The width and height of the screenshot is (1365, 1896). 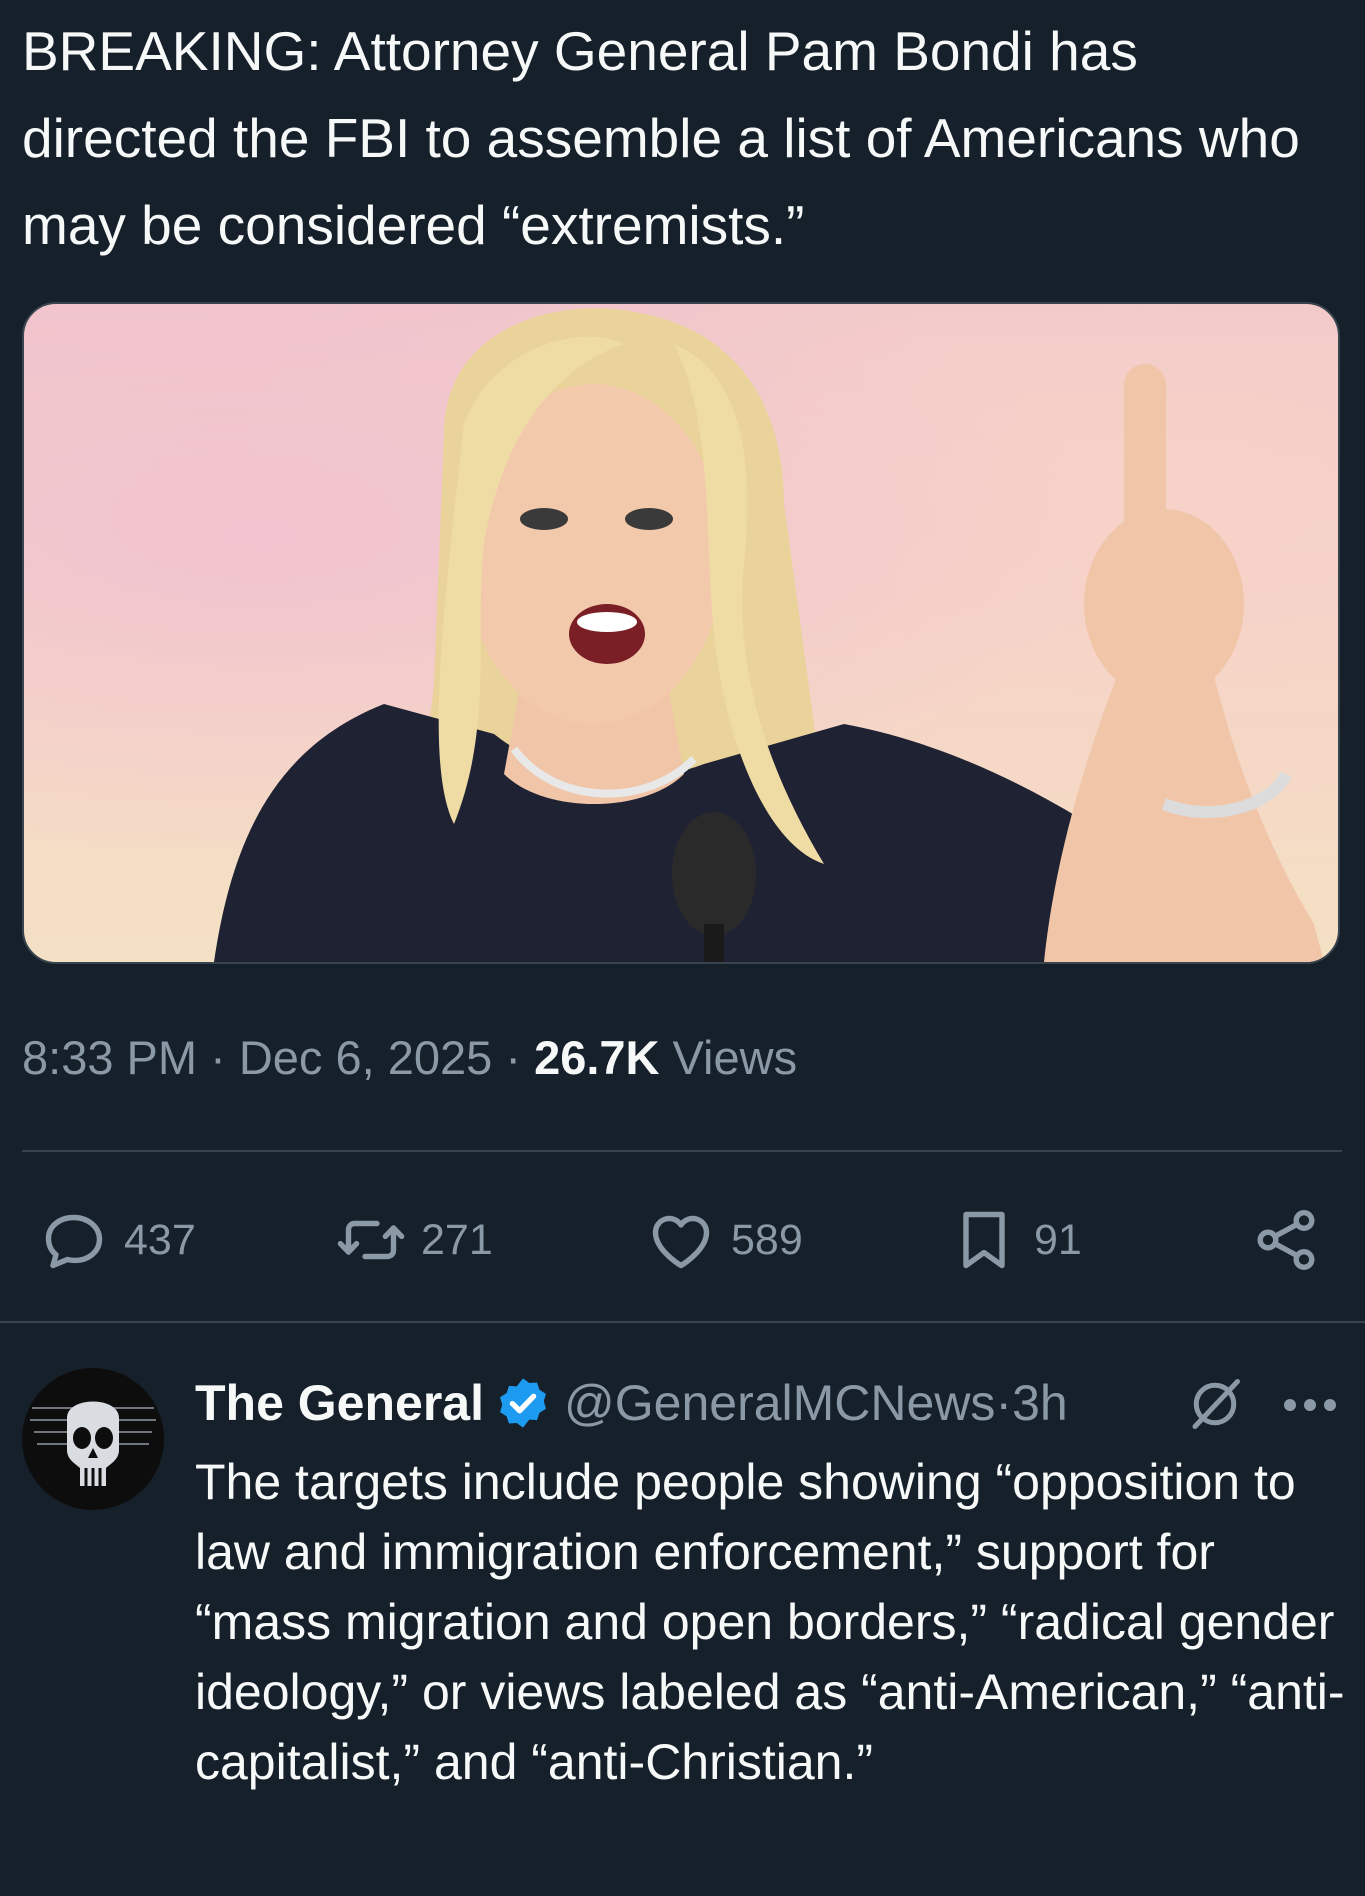 I want to click on reply-header: The General @GeneralMCNews · 3h, so click(x=631, y=1403).